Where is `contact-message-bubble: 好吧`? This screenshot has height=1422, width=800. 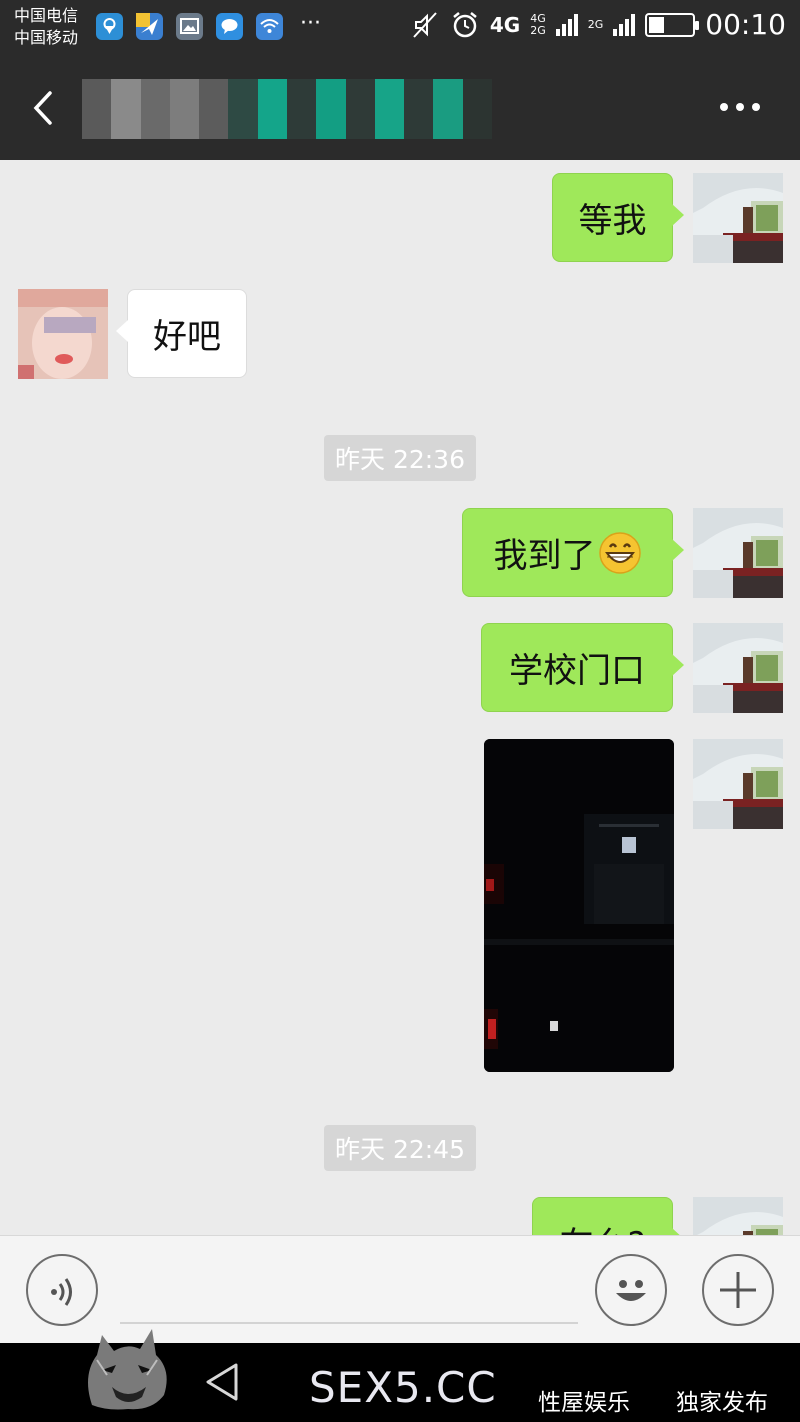
contact-message-bubble: 好吧 is located at coordinates (181, 333).